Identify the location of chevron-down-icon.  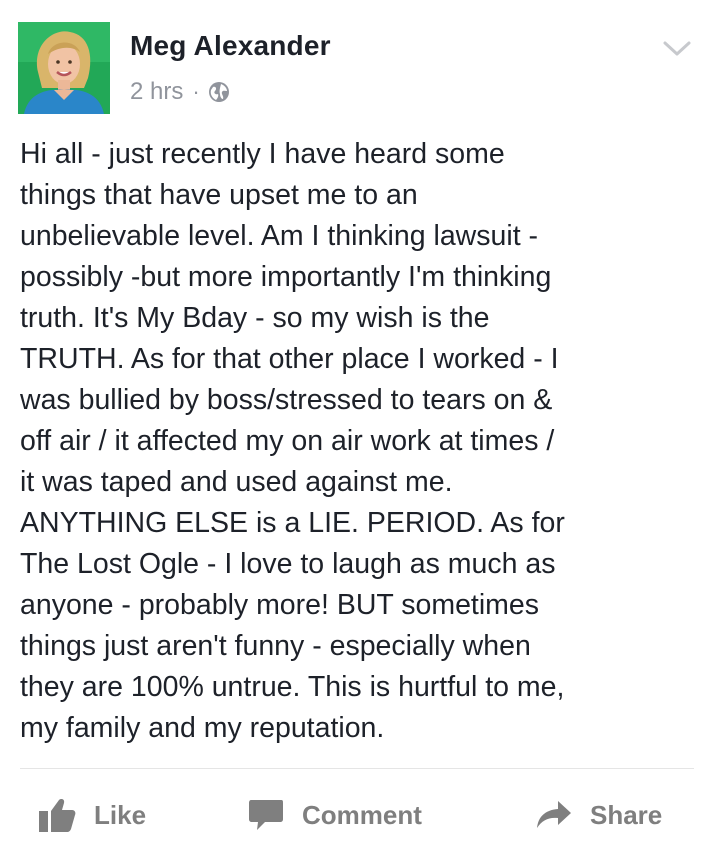
(677, 49).